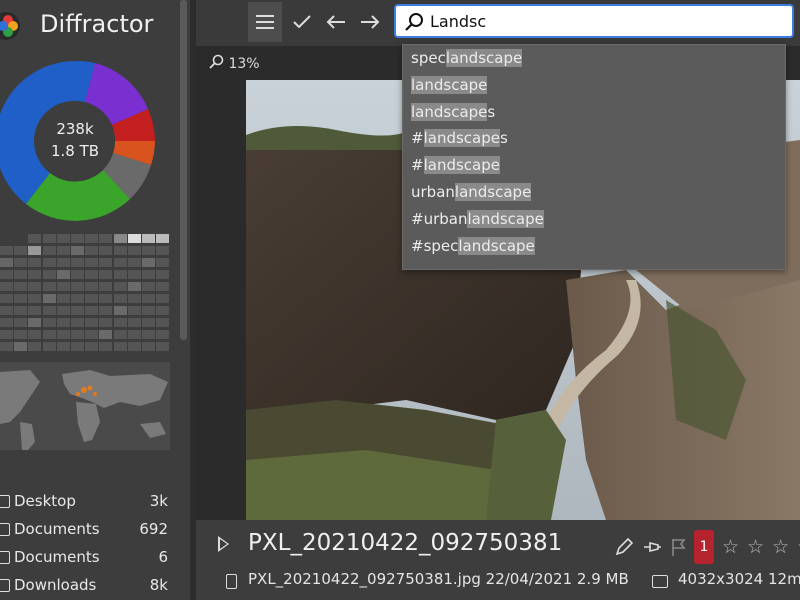 This screenshot has height=600, width=800. What do you see at coordinates (86, 586) in the screenshot?
I see `folder-item: Downloads 8k` at bounding box center [86, 586].